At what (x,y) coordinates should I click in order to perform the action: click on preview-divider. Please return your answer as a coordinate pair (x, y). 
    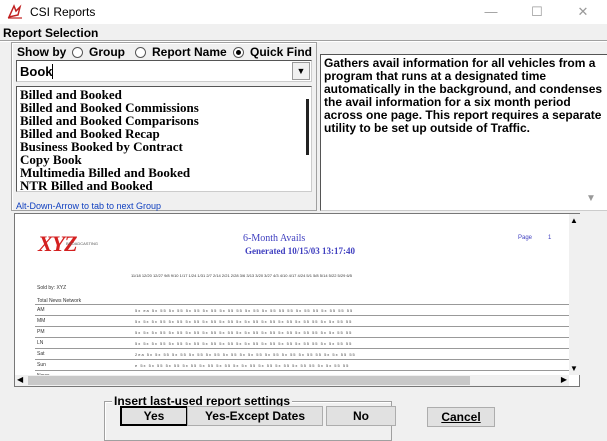
    Looking at the image, I should click on (307, 304).